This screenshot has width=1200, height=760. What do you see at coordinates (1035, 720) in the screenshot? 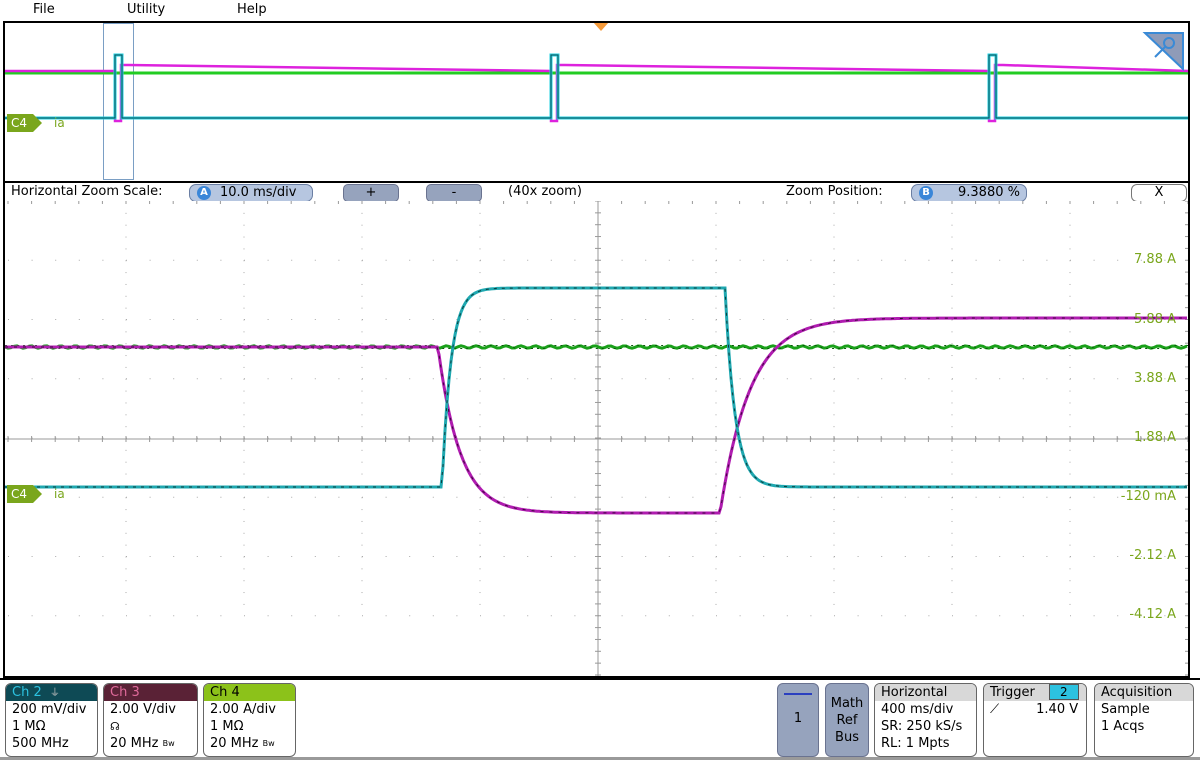
I see `trigger-badge: Trigger 2 ⟋ 1.40 V` at bounding box center [1035, 720].